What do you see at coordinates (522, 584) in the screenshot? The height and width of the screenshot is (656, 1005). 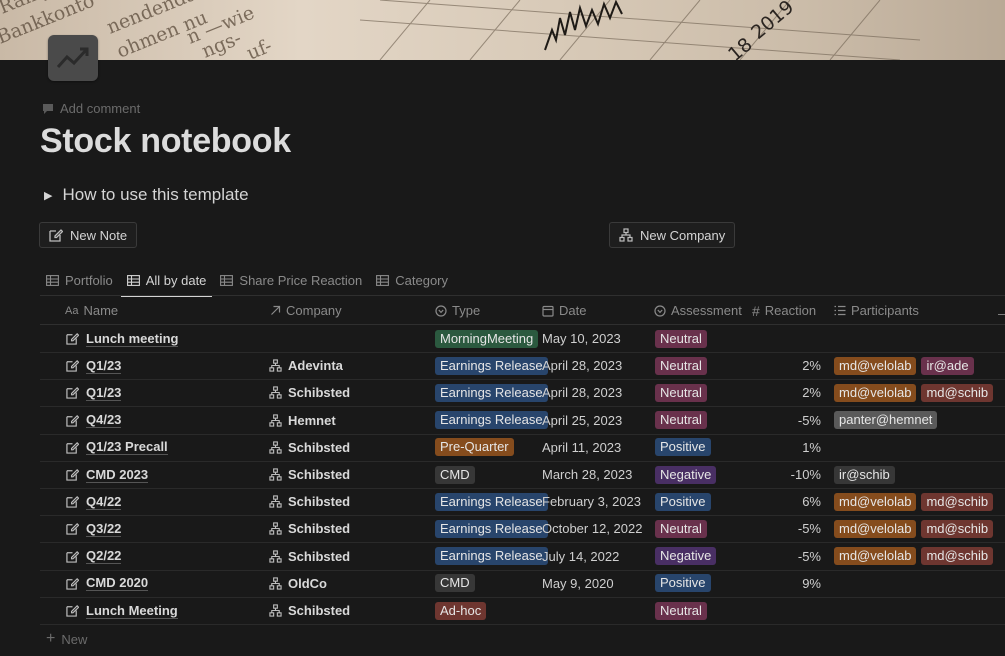 I see `table-row: CMD 2020 OldCo CMD May 9, 2020 Positive 9%` at bounding box center [522, 584].